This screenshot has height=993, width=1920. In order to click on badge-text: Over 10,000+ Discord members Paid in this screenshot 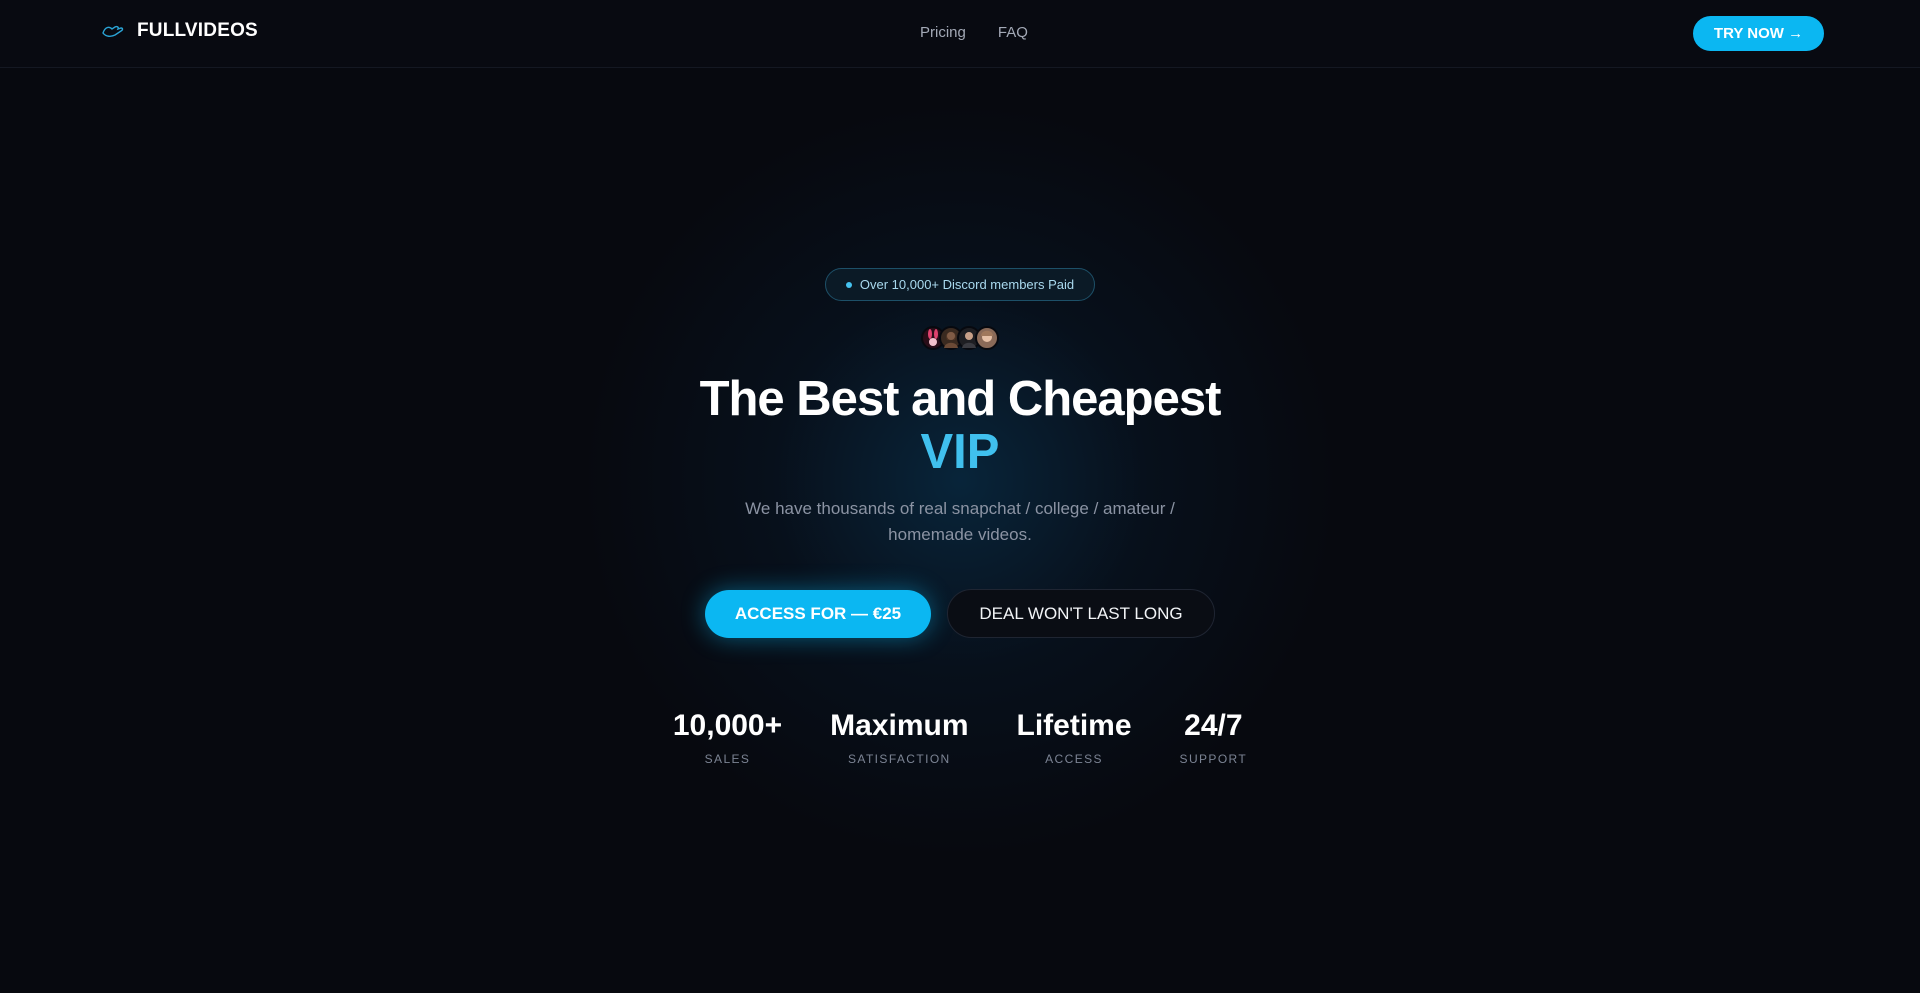, I will do `click(967, 284)`.